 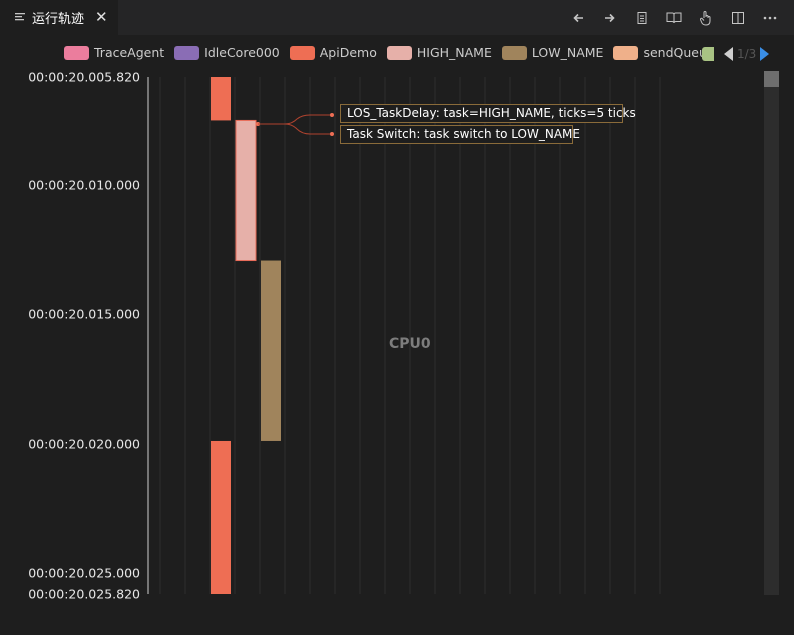 I want to click on scrollbar-thumb, so click(x=771, y=79).